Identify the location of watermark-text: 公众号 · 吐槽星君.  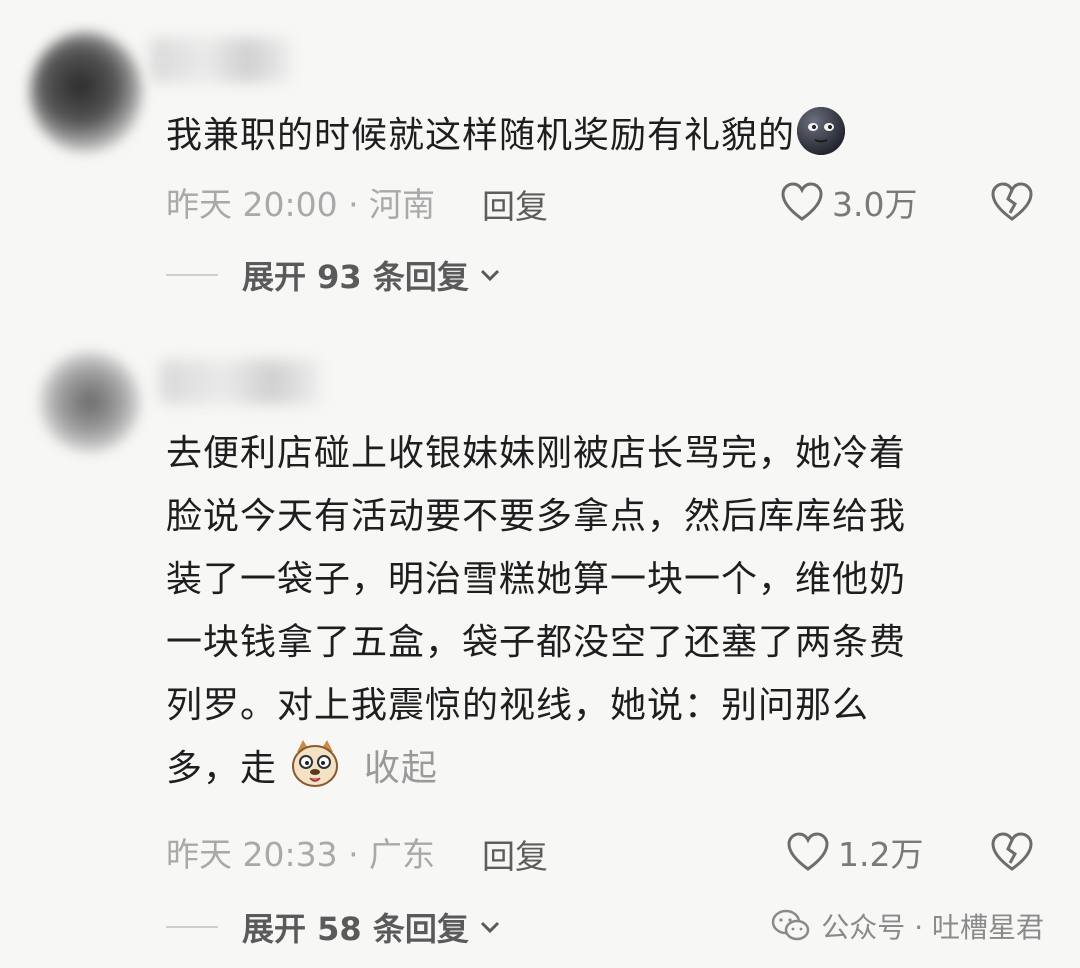
(932, 927).